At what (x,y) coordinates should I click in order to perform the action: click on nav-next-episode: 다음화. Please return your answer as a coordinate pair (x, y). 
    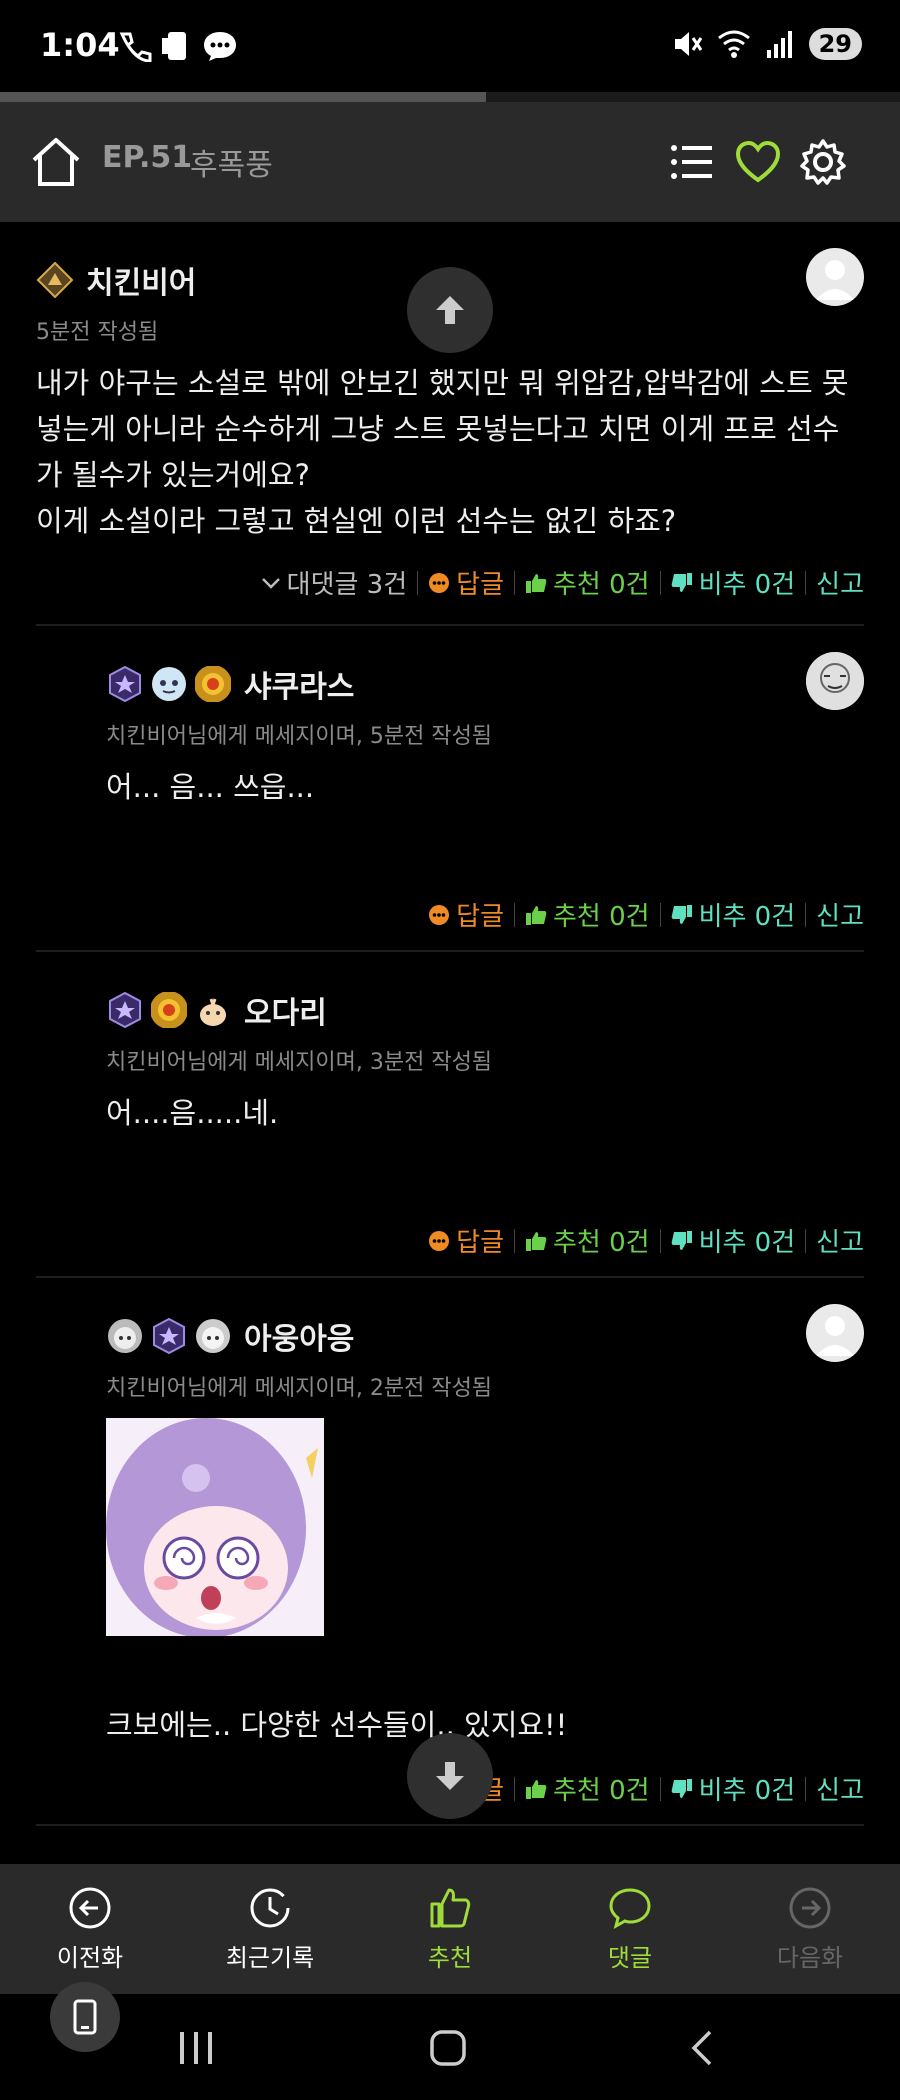
    Looking at the image, I should click on (810, 1929).